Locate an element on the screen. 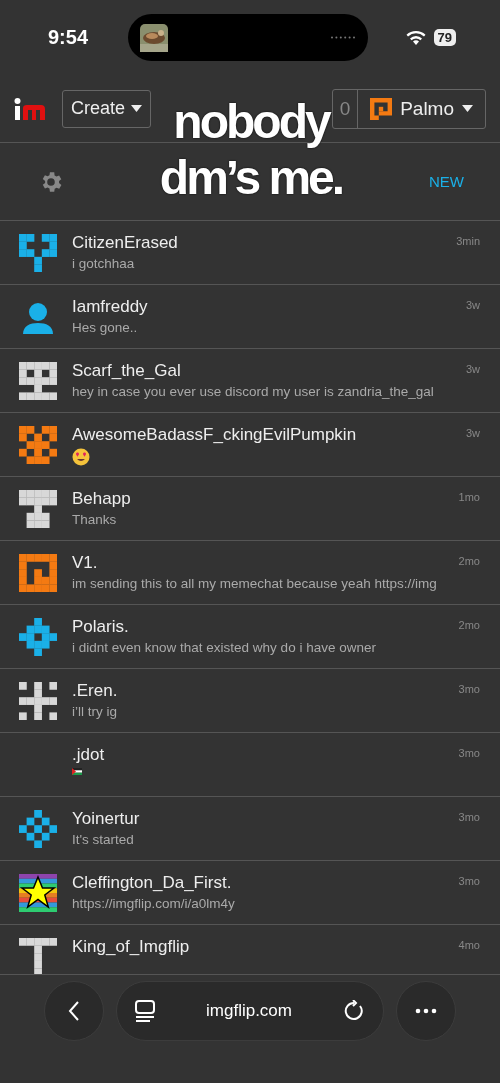 This screenshot has height=1083, width=500. logo-icon is located at coordinates (31, 108).